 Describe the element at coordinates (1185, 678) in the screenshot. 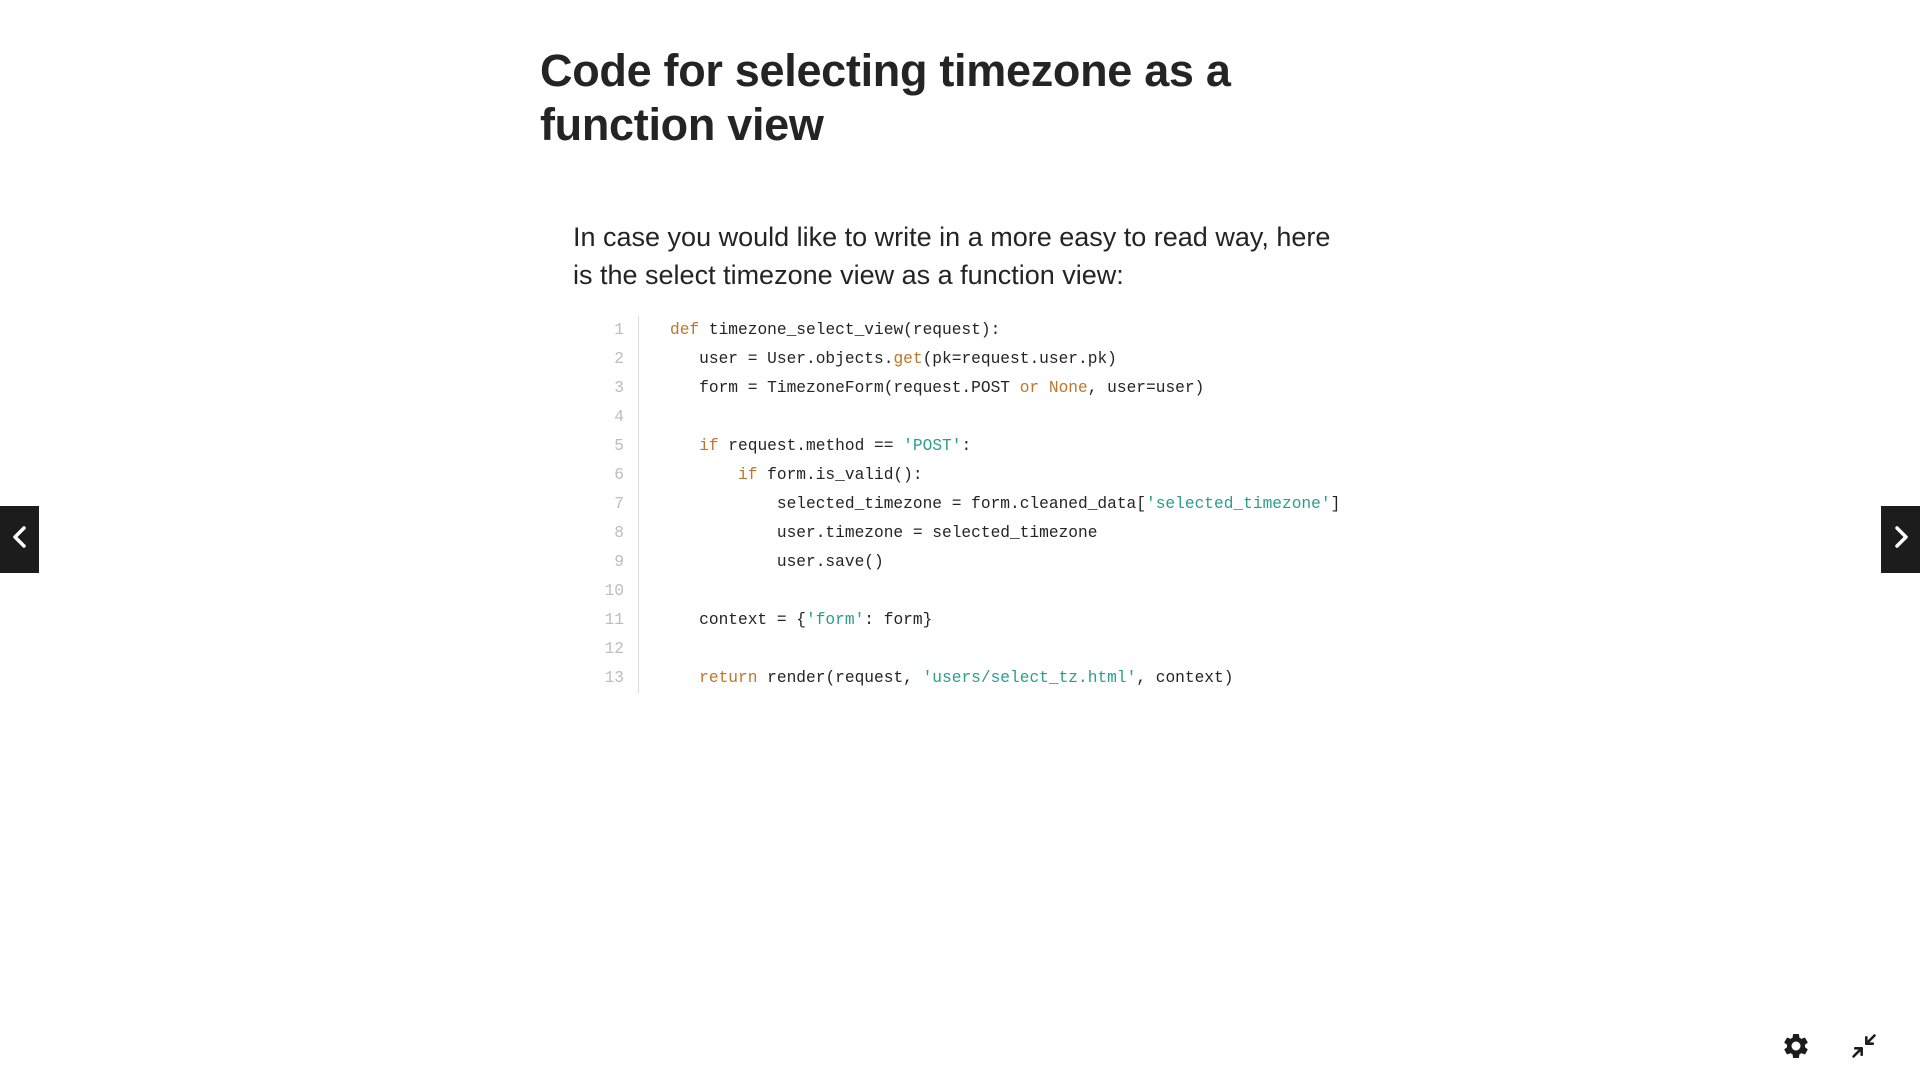

I see `code-token: , context)` at that location.